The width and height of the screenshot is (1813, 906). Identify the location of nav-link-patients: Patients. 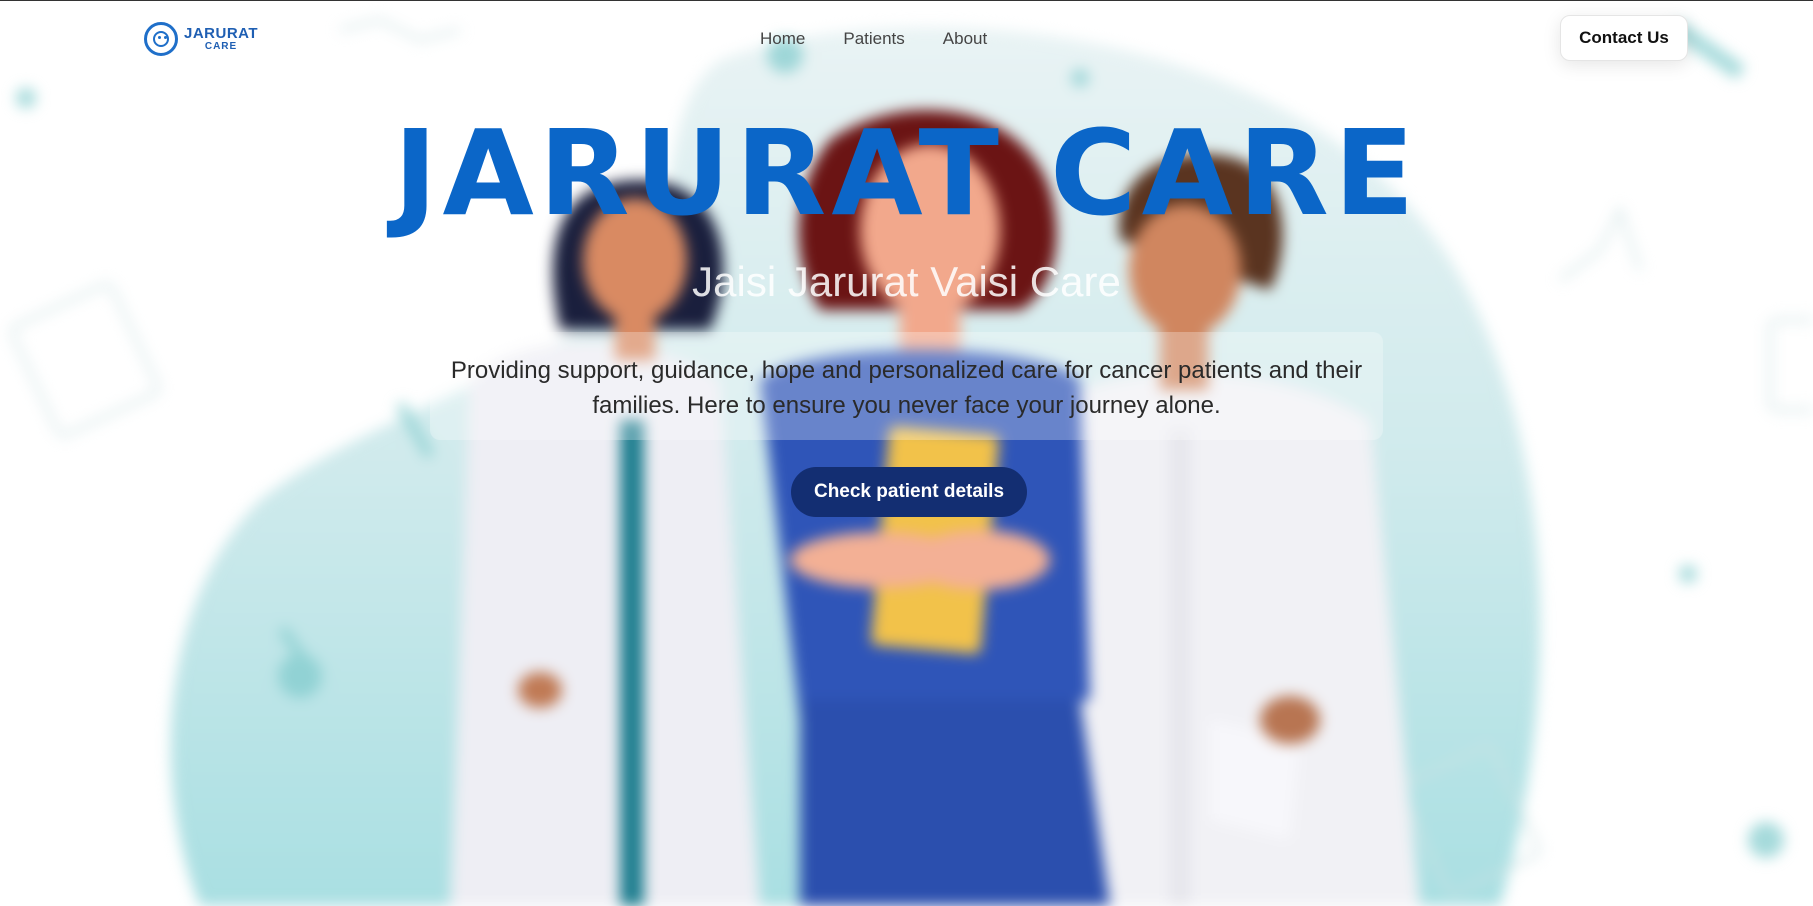
(873, 39).